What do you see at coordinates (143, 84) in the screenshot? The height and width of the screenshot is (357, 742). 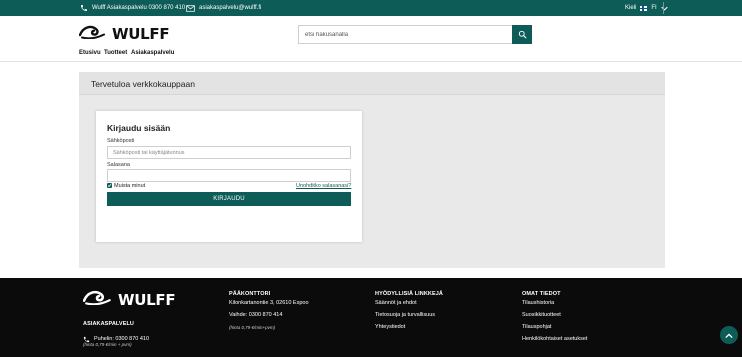 I see `page-title: Tervetuloa verkkokauppaan` at bounding box center [143, 84].